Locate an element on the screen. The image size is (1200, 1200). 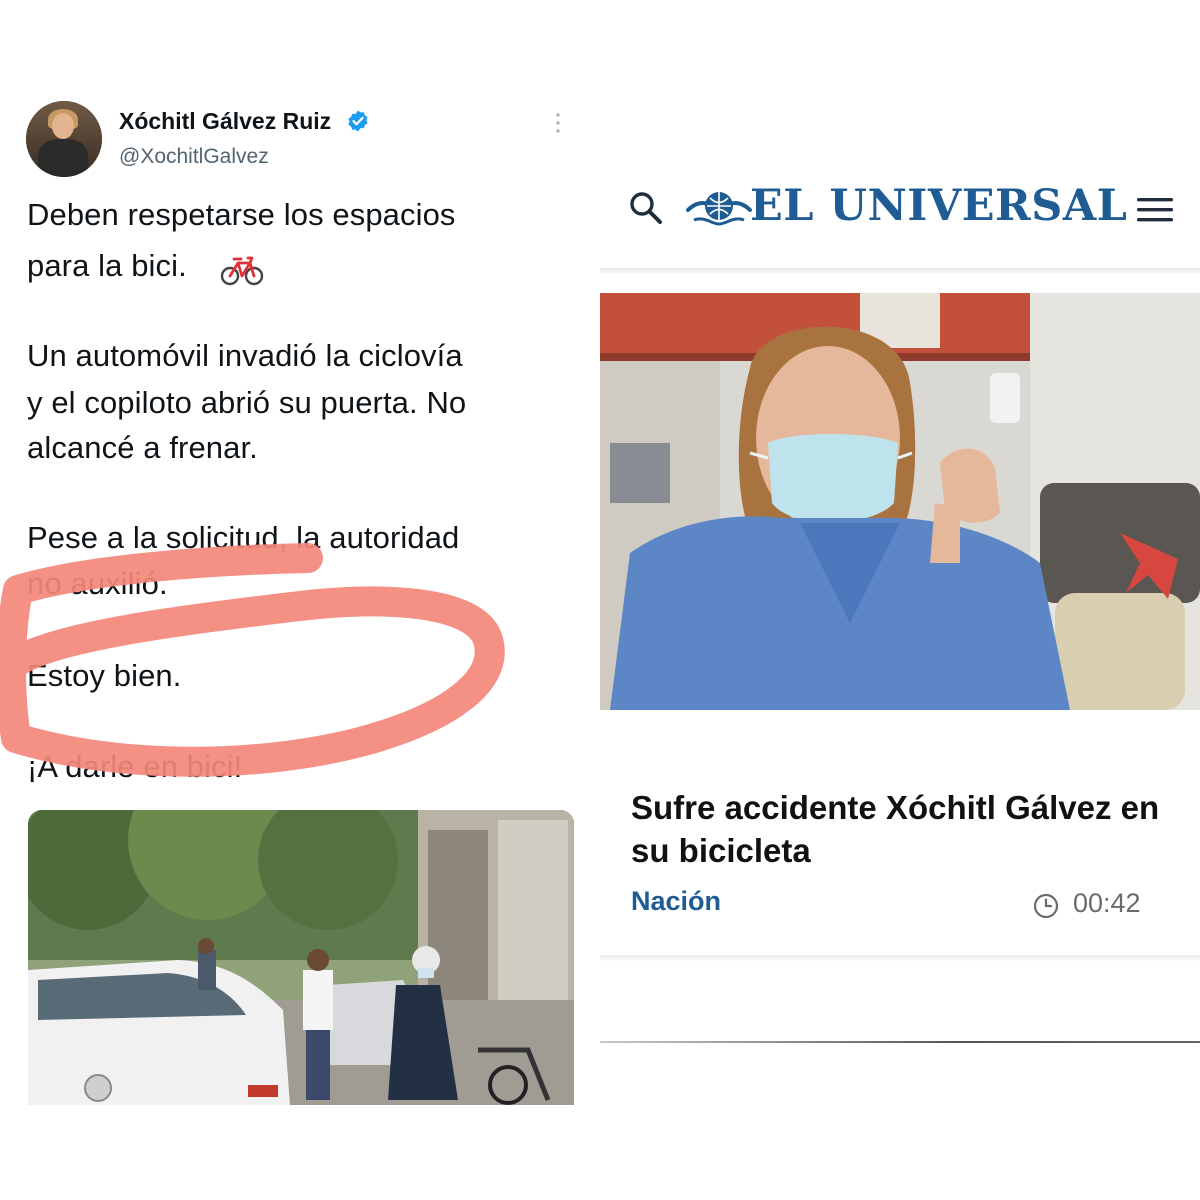
tweet-text-line: ¡A darle en bici! is located at coordinates (135, 766).